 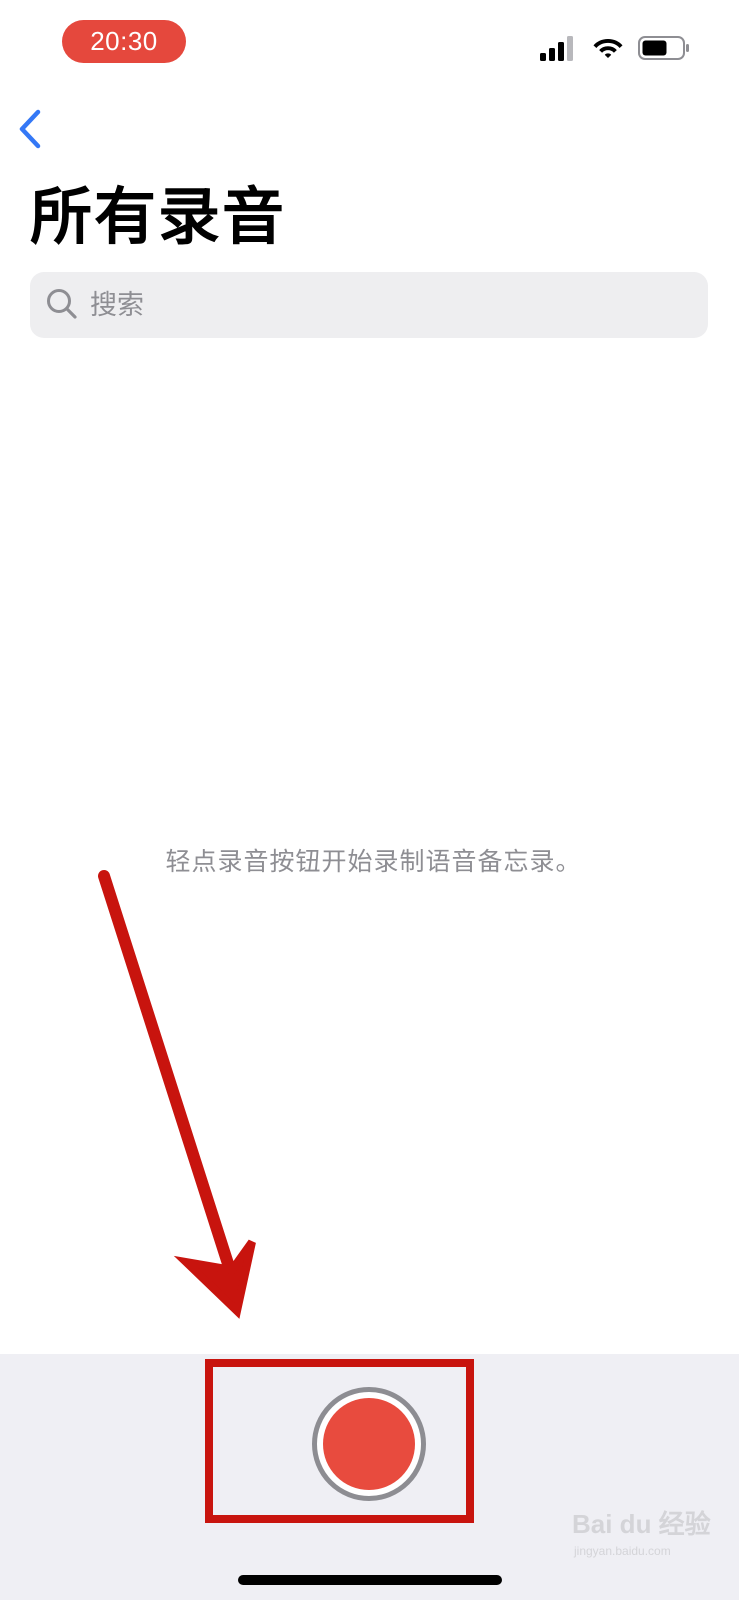 What do you see at coordinates (62, 304) in the screenshot?
I see `search-icon` at bounding box center [62, 304].